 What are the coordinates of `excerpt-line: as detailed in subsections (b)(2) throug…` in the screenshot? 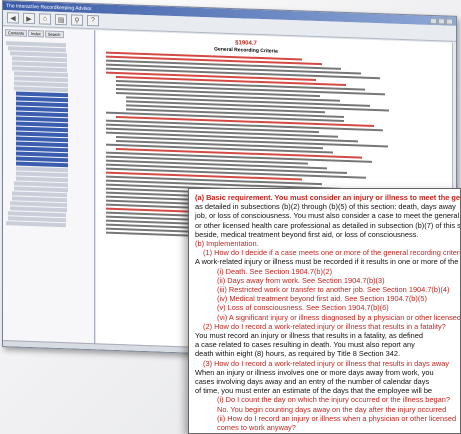 It's located at (325, 207).